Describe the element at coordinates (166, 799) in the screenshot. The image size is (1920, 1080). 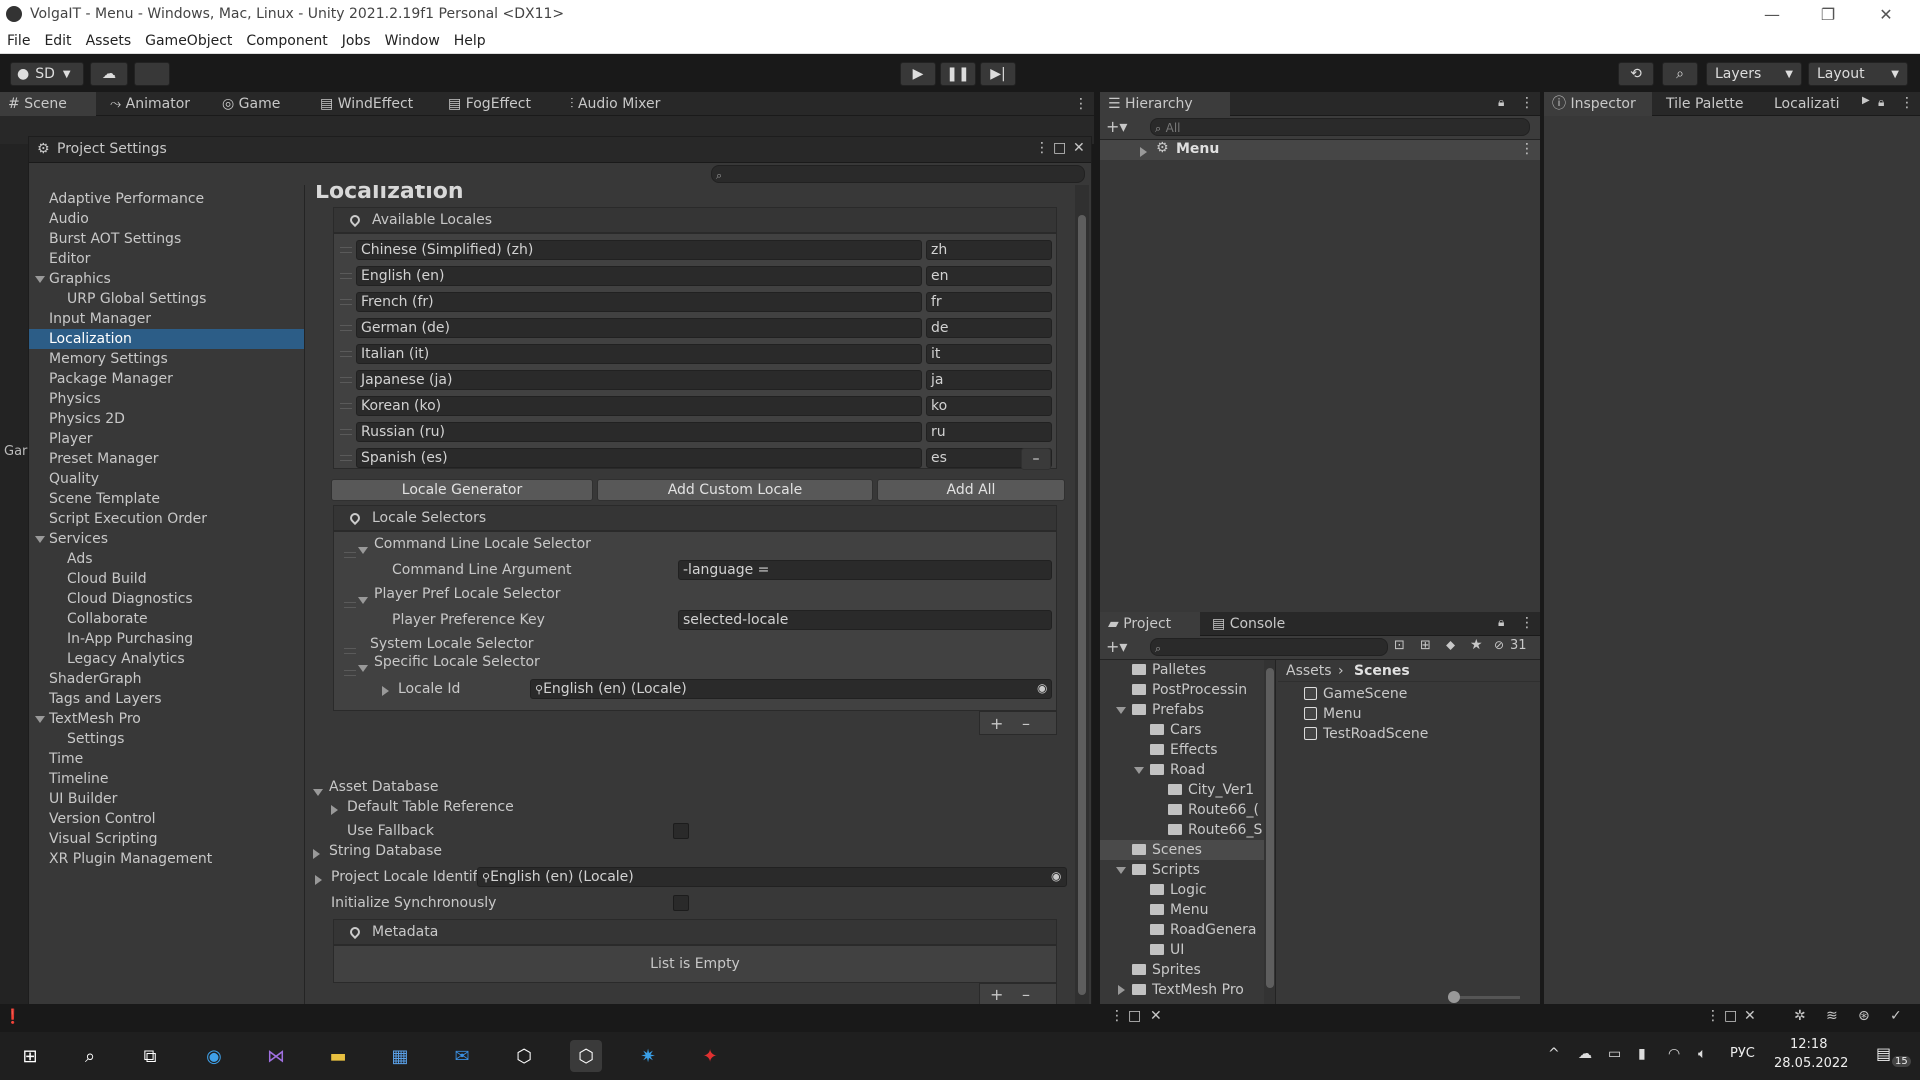
I see `settings-nav-item: UI Builder` at that location.